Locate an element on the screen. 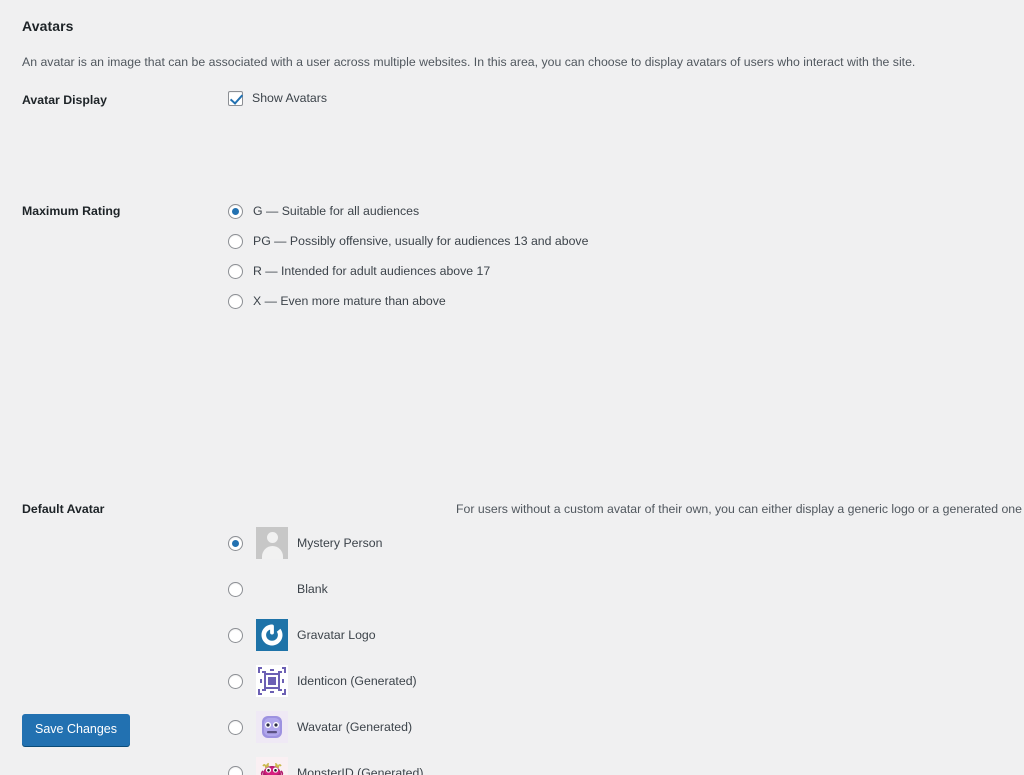  default-avatar-option-wavatar: Wavatar (Generated) is located at coordinates (326, 727).